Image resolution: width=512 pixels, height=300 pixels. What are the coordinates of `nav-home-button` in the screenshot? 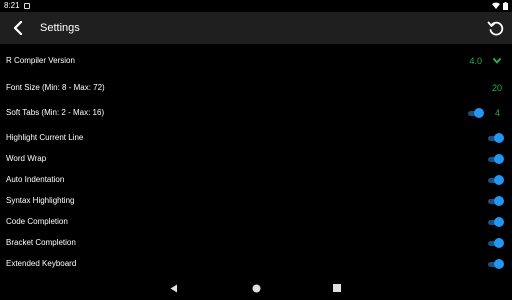 It's located at (256, 288).